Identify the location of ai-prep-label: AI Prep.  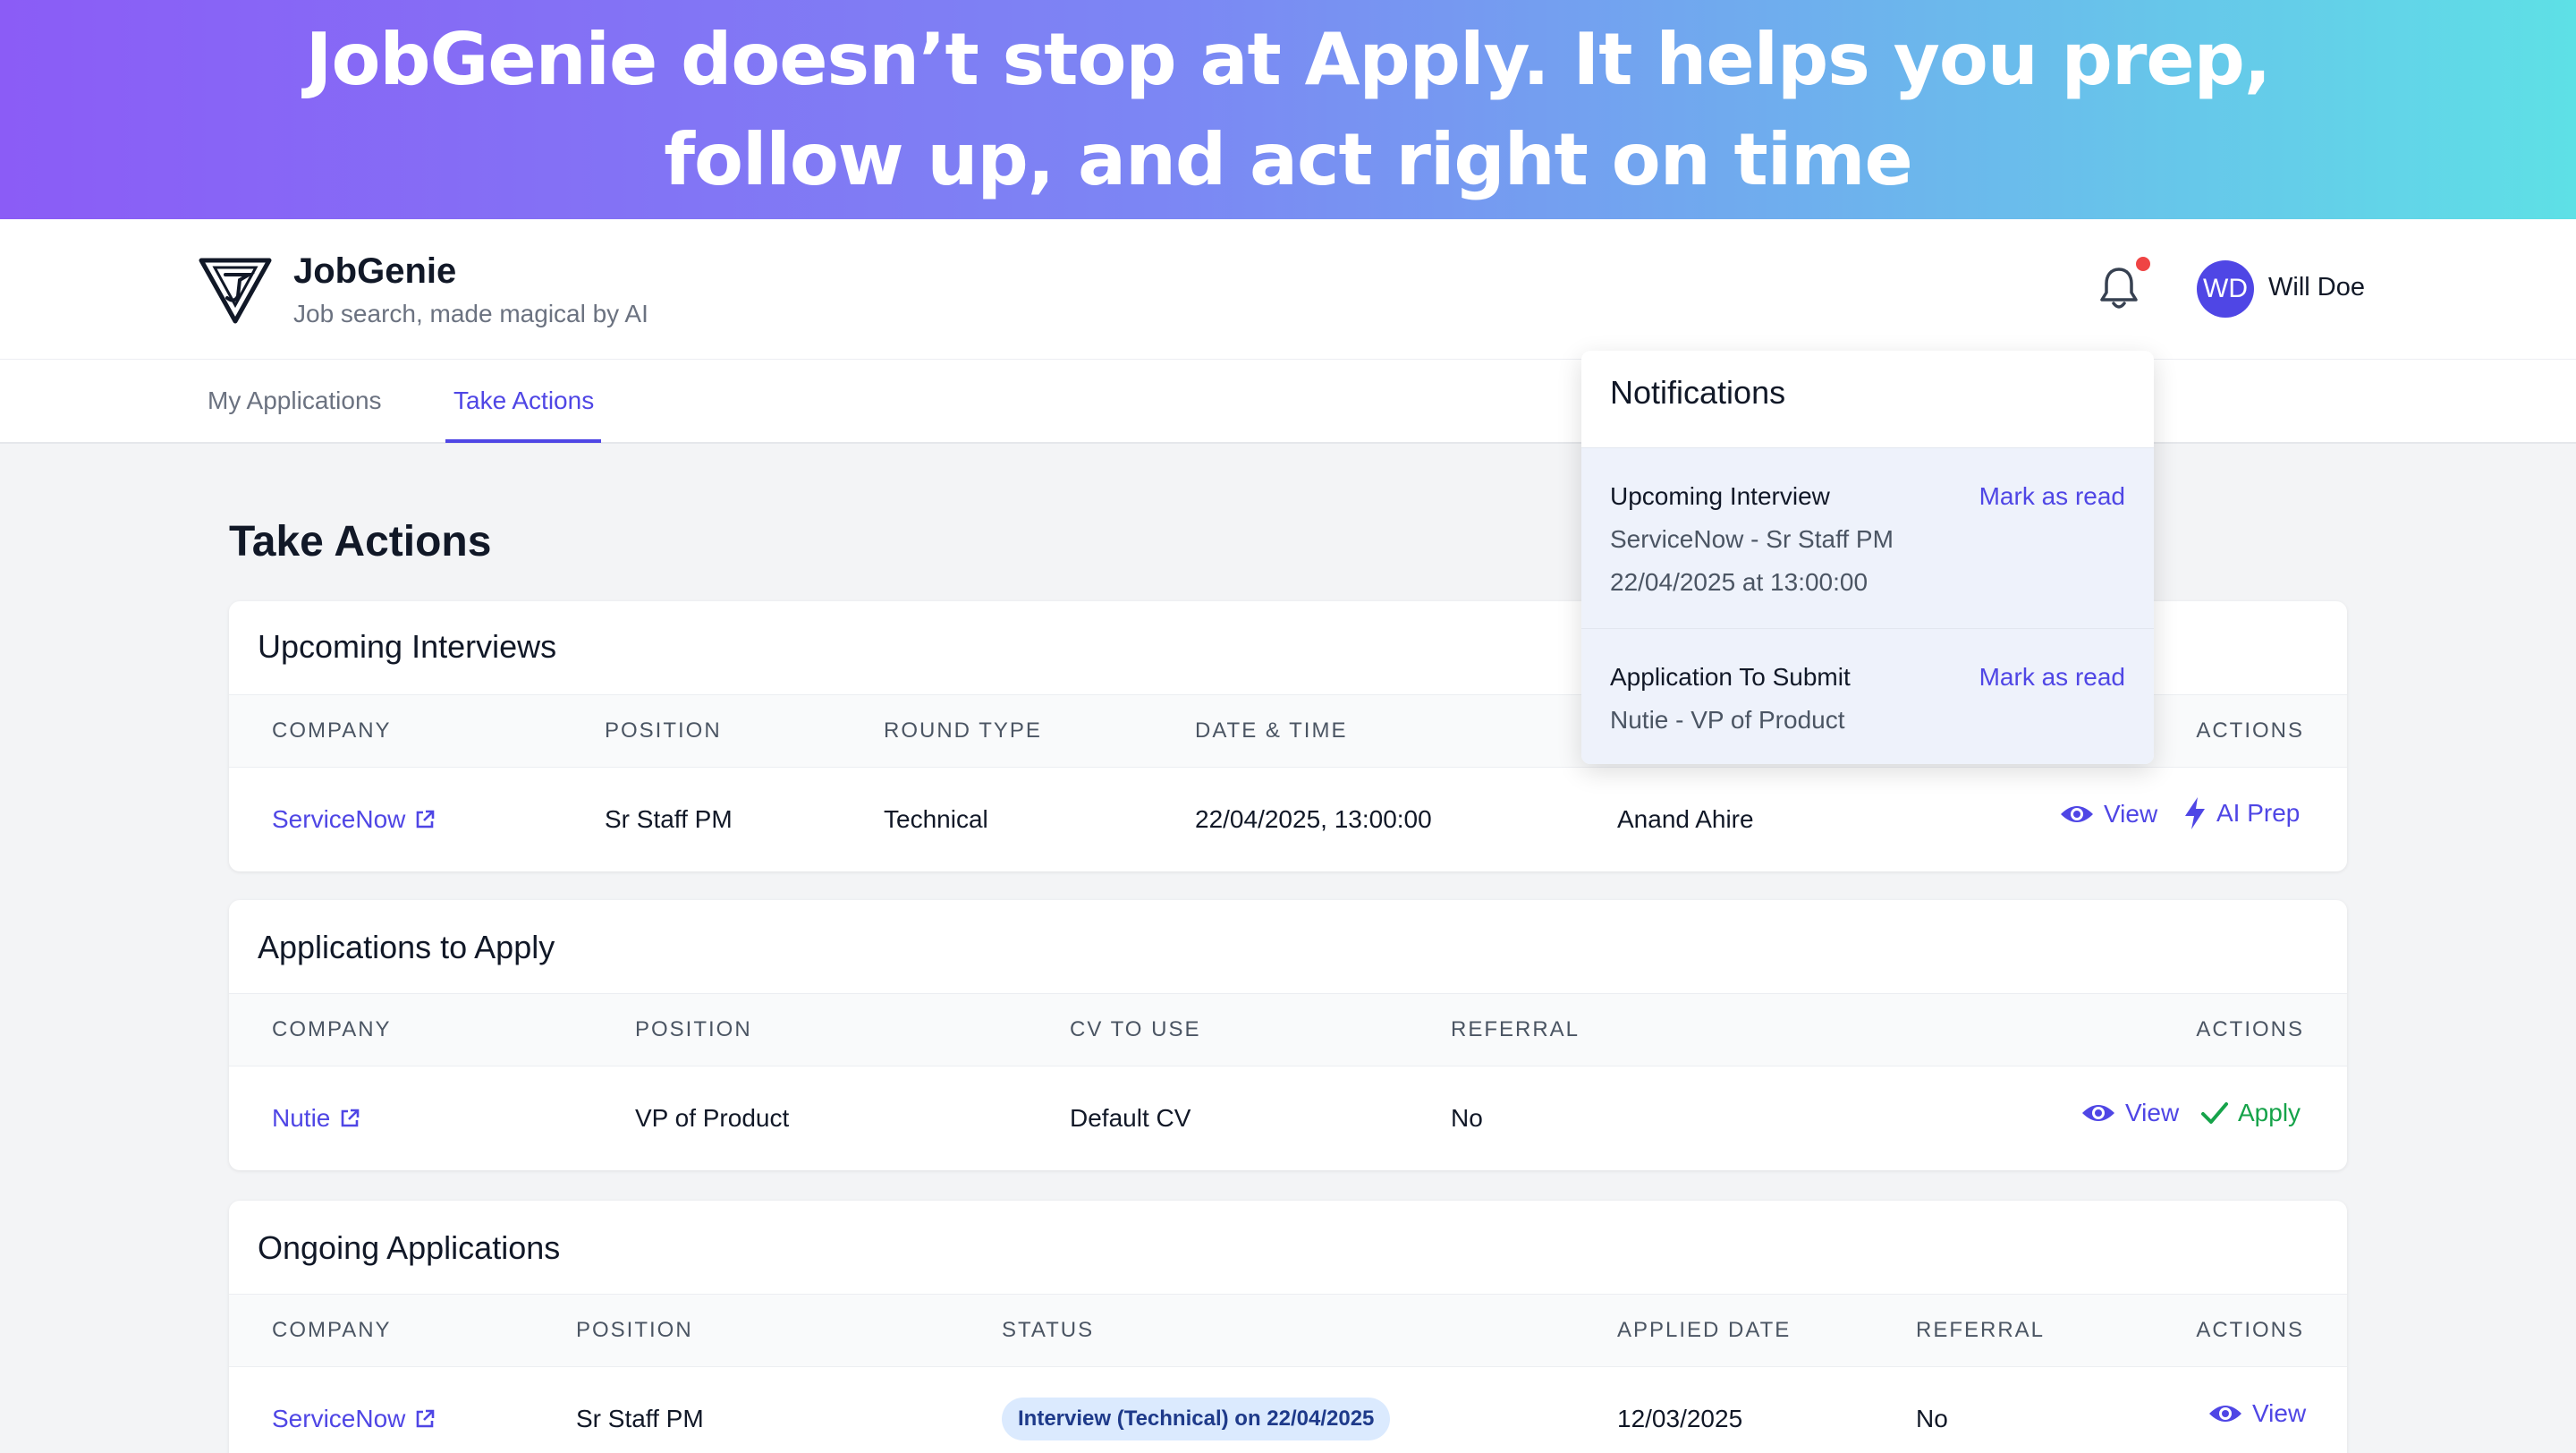
(2258, 813).